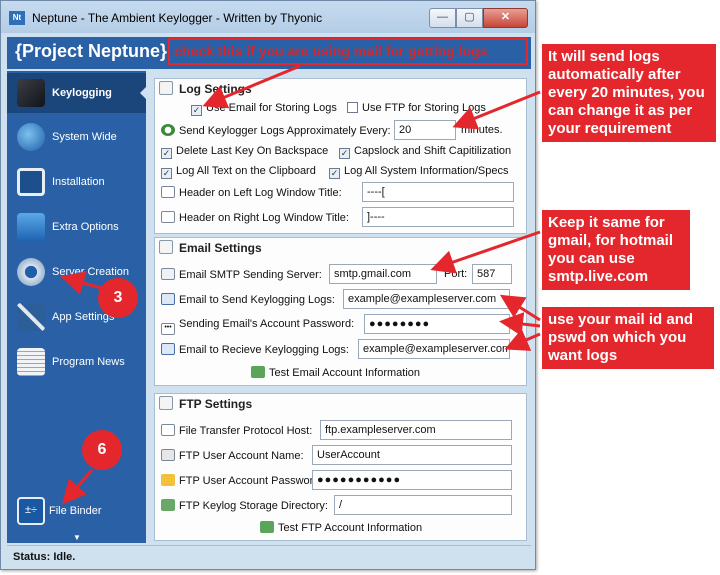  I want to click on arrow-to-password, so click(520, 324).